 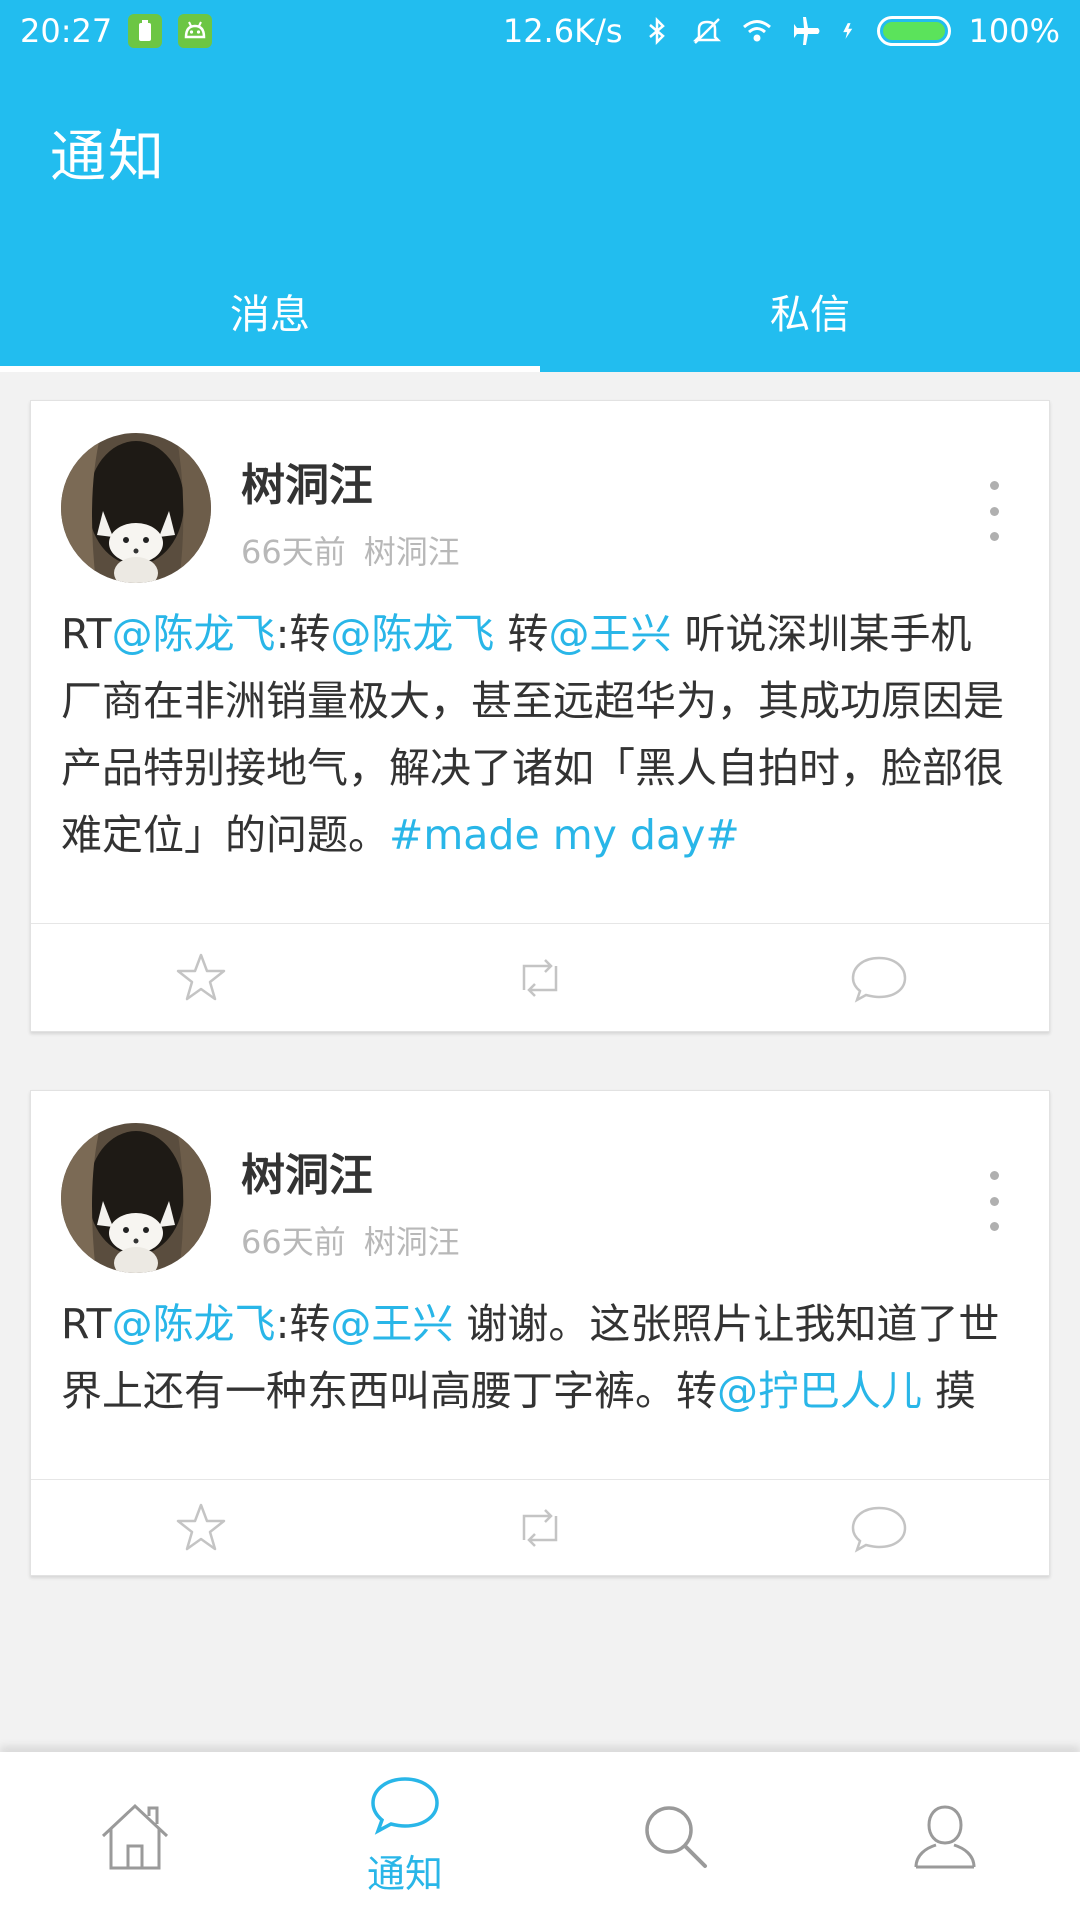 I want to click on battery-level-fill, so click(x=913, y=31).